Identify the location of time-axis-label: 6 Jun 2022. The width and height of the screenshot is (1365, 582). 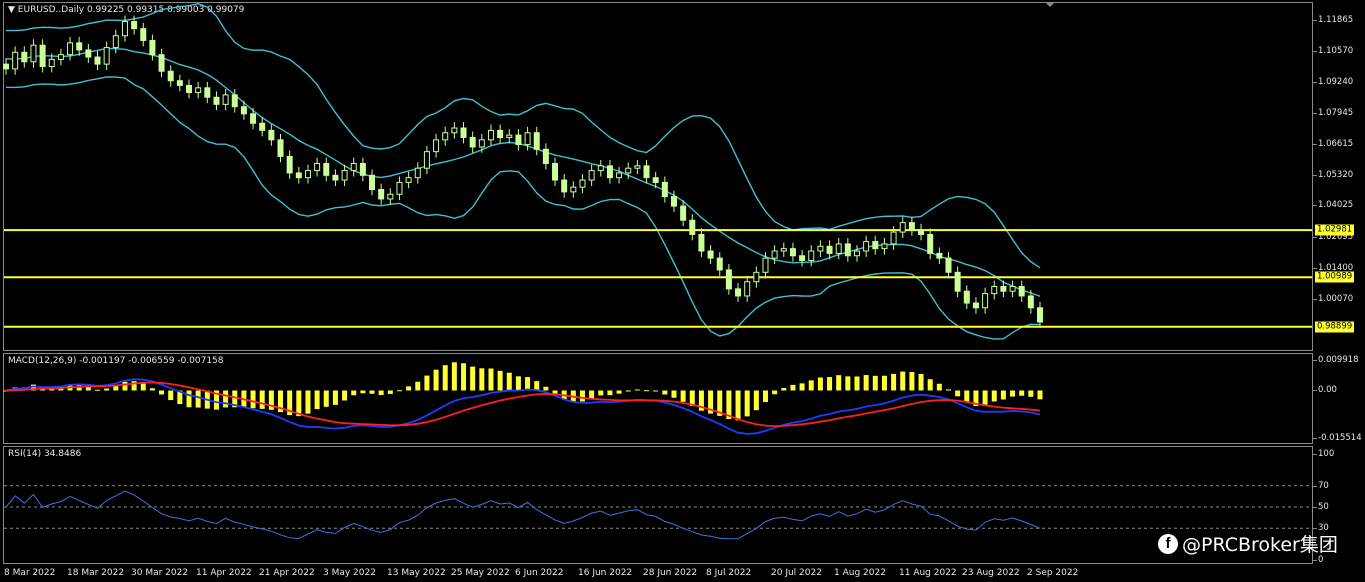
(539, 573).